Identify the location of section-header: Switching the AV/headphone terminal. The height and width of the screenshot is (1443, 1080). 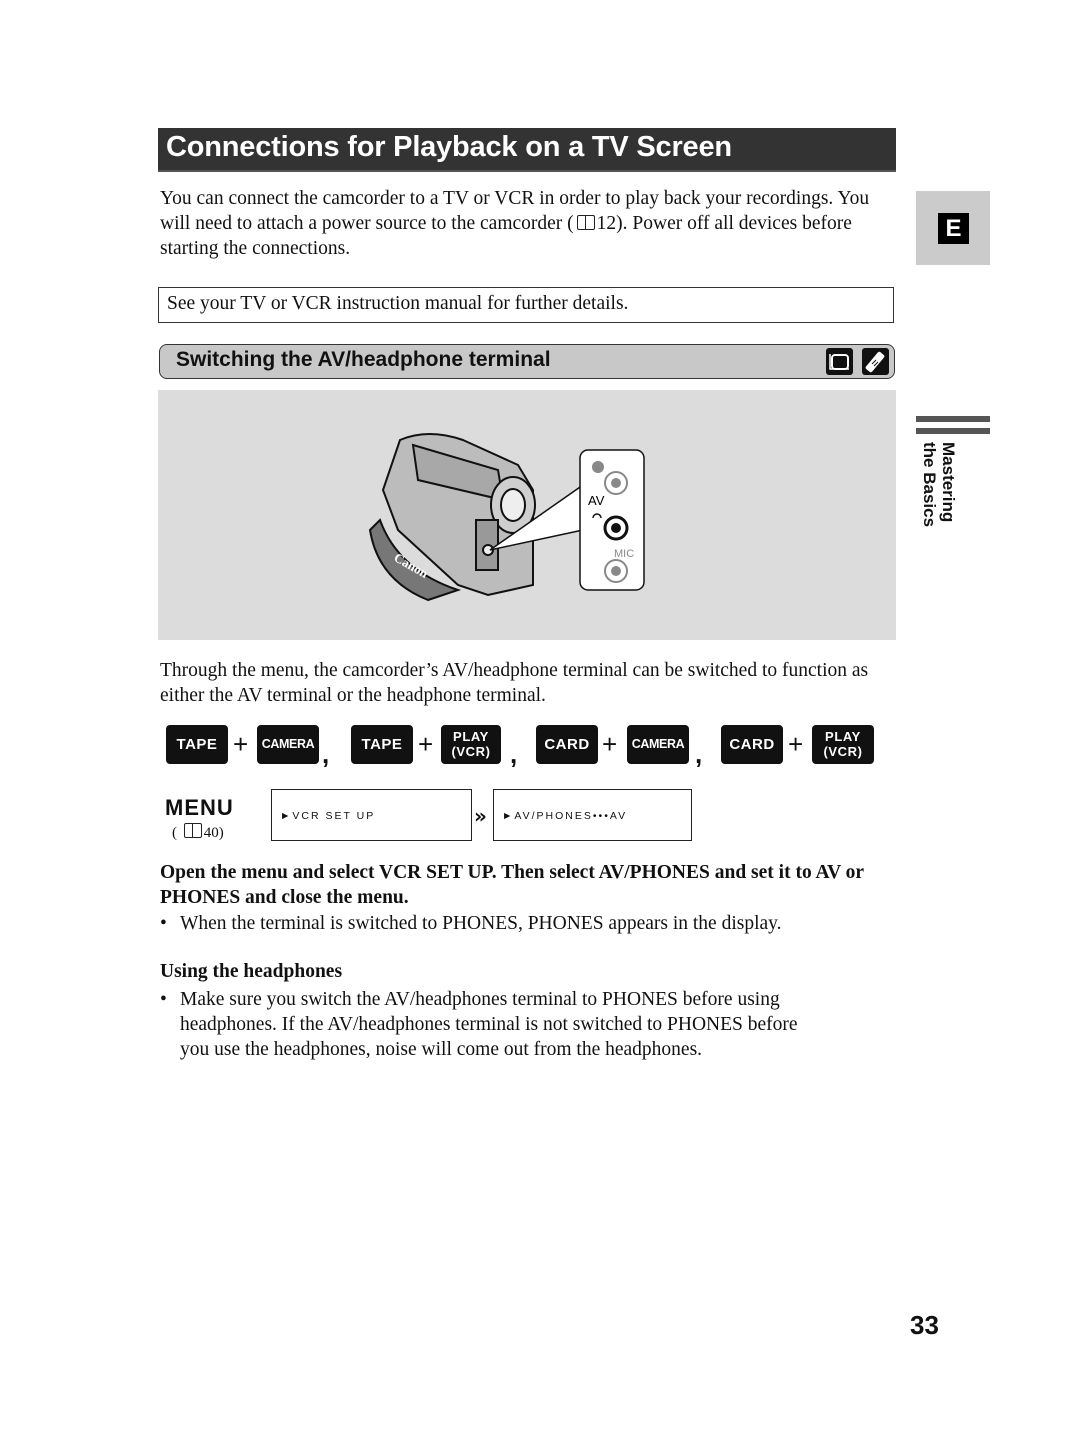
(527, 361).